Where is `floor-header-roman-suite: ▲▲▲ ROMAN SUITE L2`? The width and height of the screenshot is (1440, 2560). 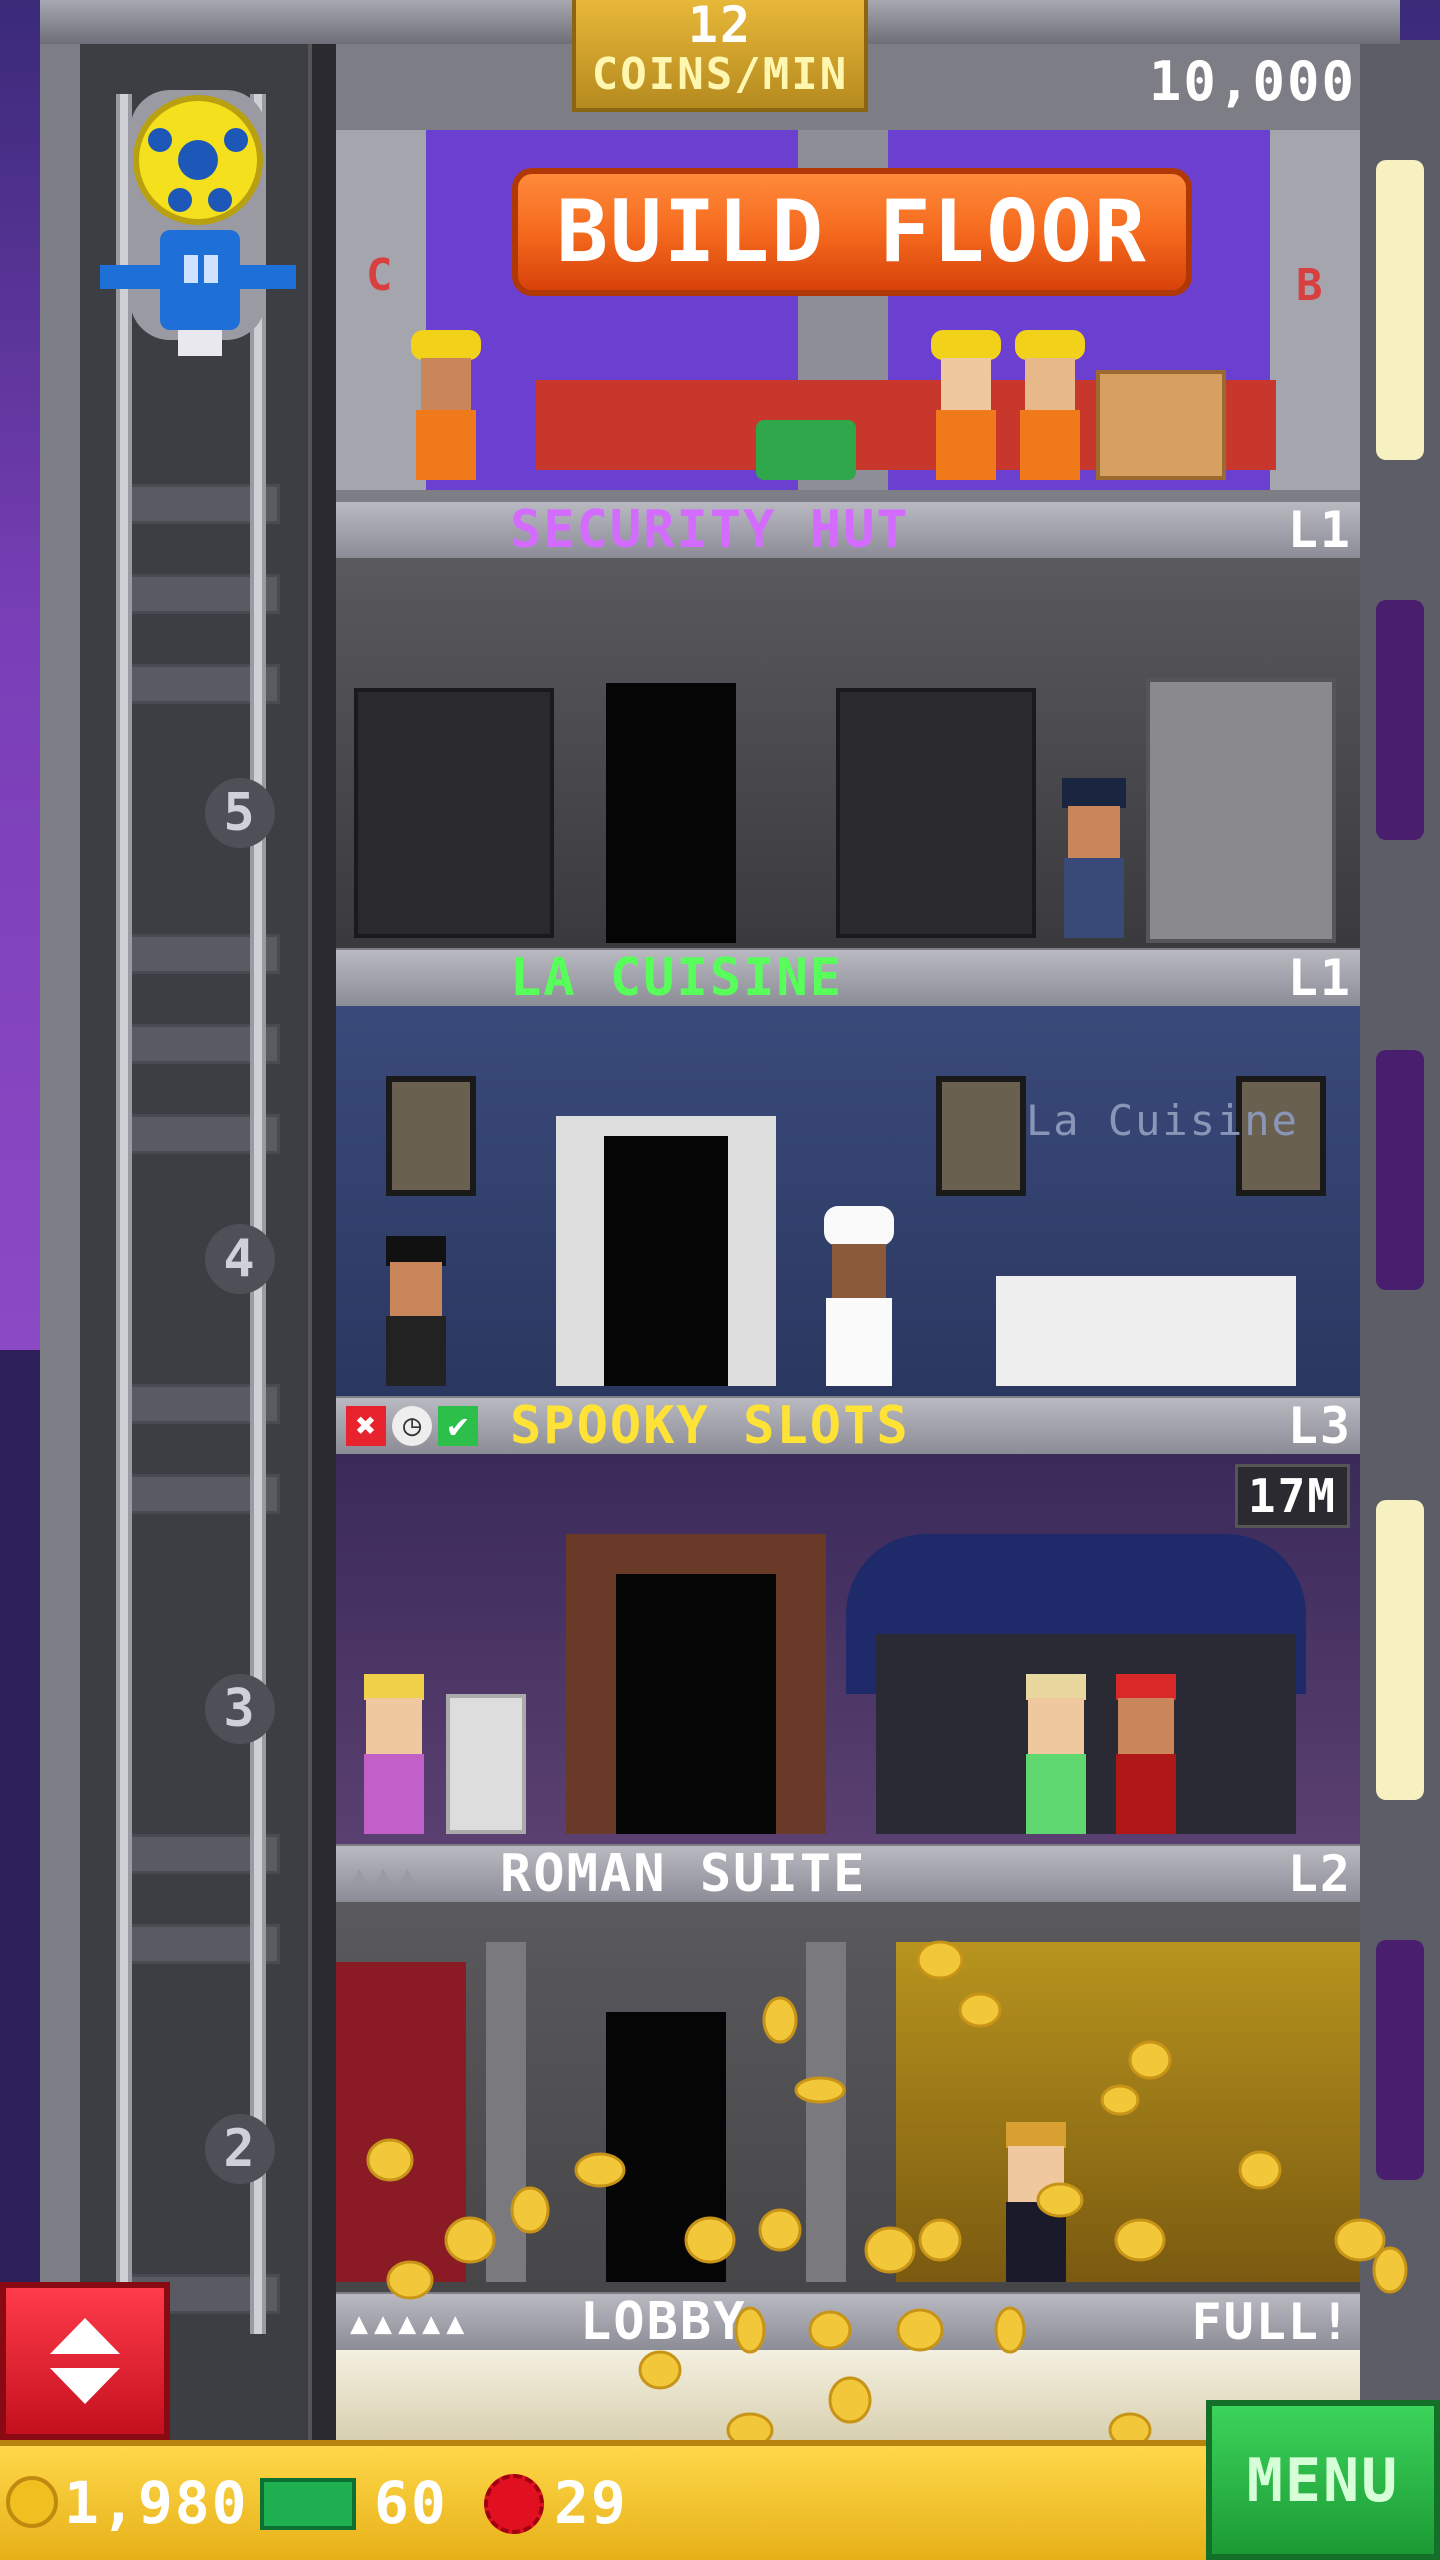 floor-header-roman-suite: ▲▲▲ ROMAN SUITE L2 is located at coordinates (848, 1874).